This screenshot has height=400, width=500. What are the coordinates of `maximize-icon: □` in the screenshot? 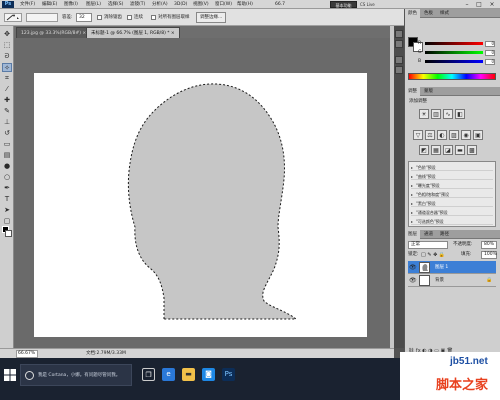 It's located at (479, 4).